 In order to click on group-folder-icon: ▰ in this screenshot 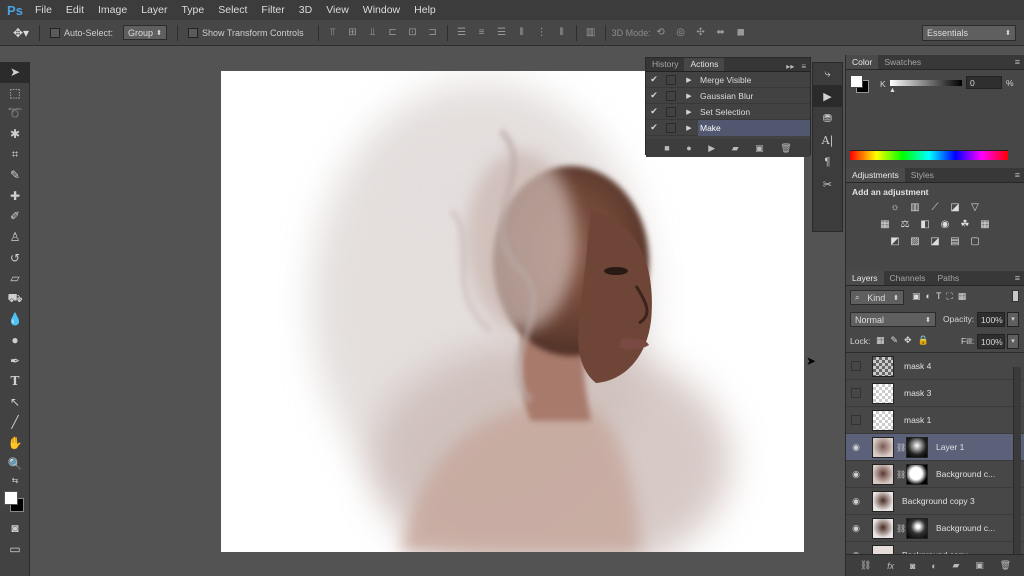, I will do `click(956, 565)`.